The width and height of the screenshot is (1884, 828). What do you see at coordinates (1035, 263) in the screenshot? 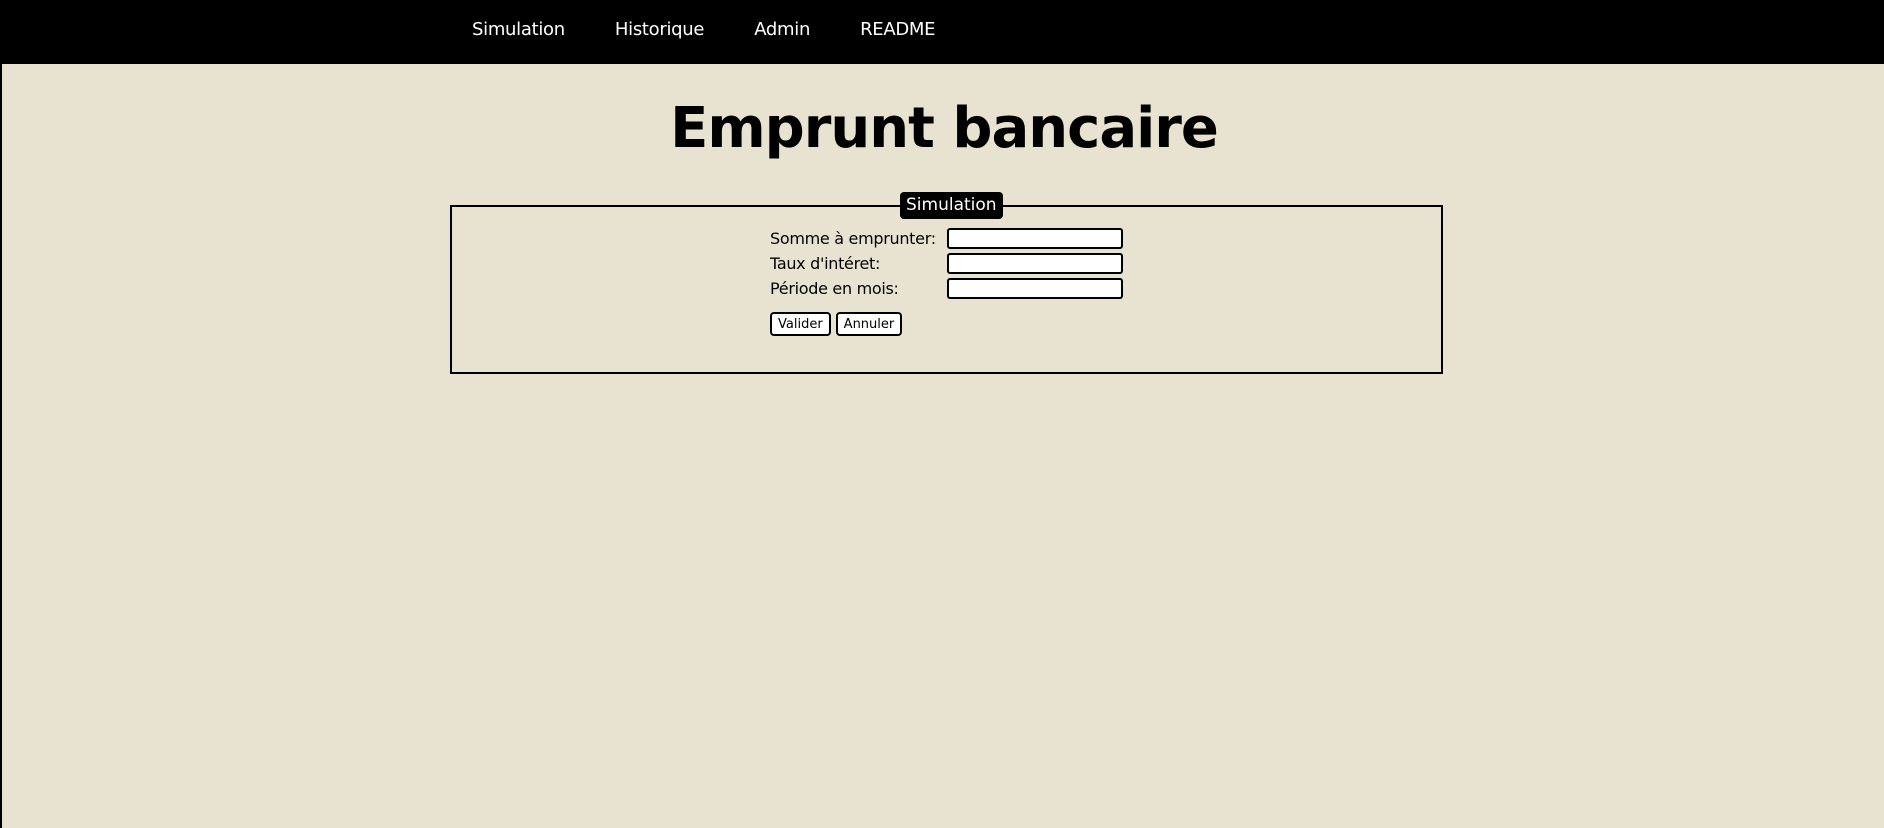
I see `rate-input` at bounding box center [1035, 263].